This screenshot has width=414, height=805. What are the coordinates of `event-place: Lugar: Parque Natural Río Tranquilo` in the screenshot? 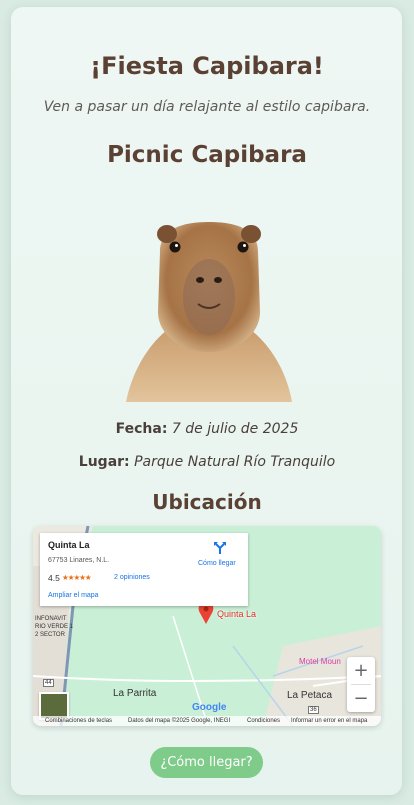 It's located at (207, 462).